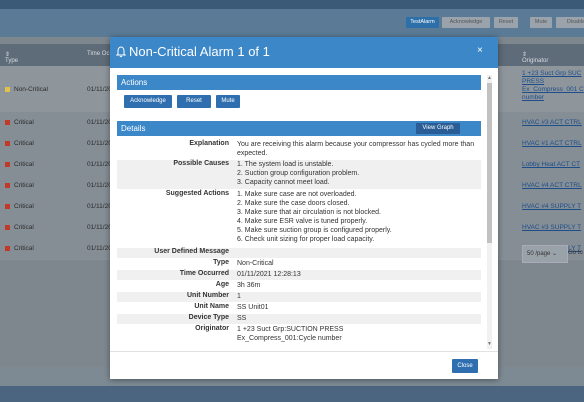 The width and height of the screenshot is (584, 402). I want to click on detail-user-message: User Defined Message, so click(299, 253).